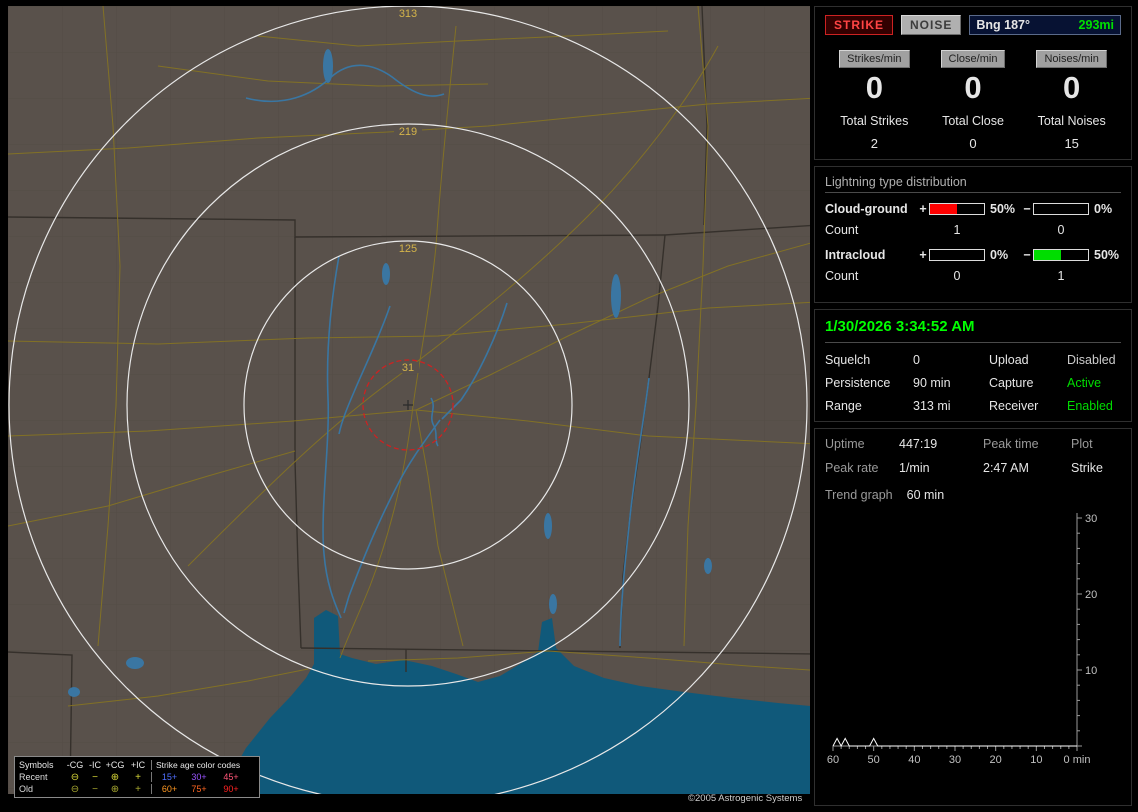 The height and width of the screenshot is (812, 1138). What do you see at coordinates (33, 777) in the screenshot?
I see `legend-row-recent-label: Recent` at bounding box center [33, 777].